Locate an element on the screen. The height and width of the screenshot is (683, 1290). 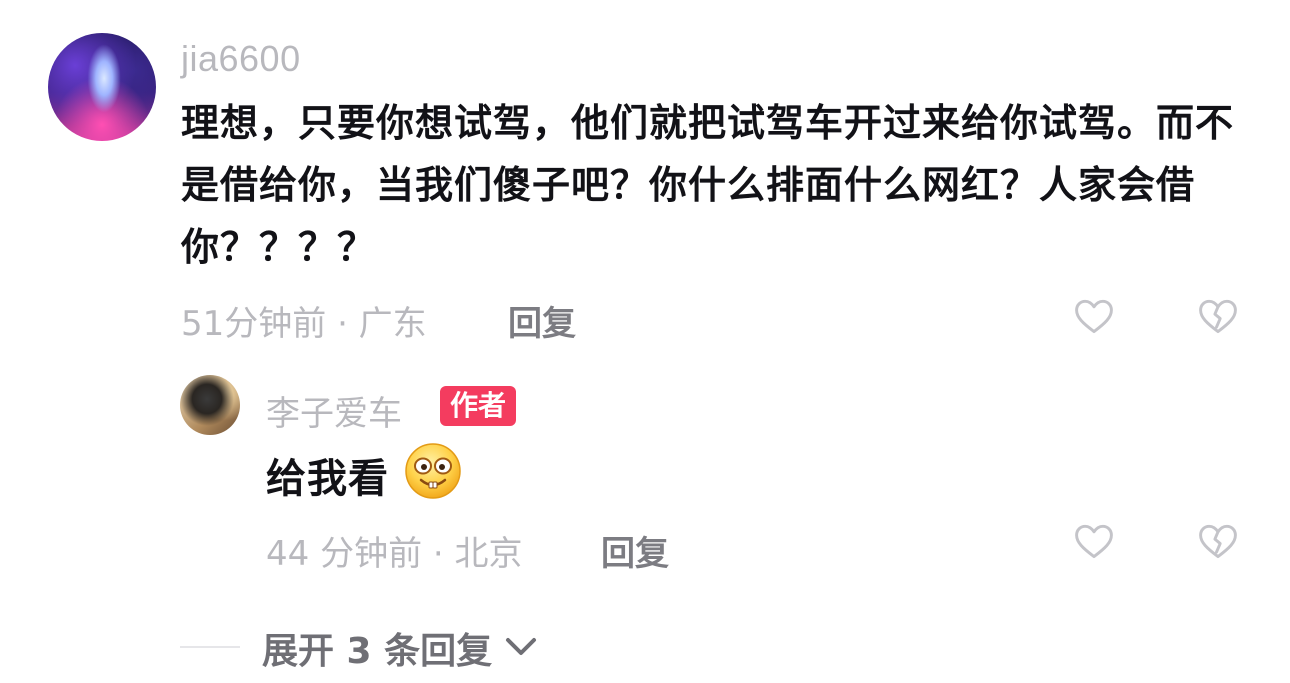
chevron-down-icon is located at coordinates (521, 646).